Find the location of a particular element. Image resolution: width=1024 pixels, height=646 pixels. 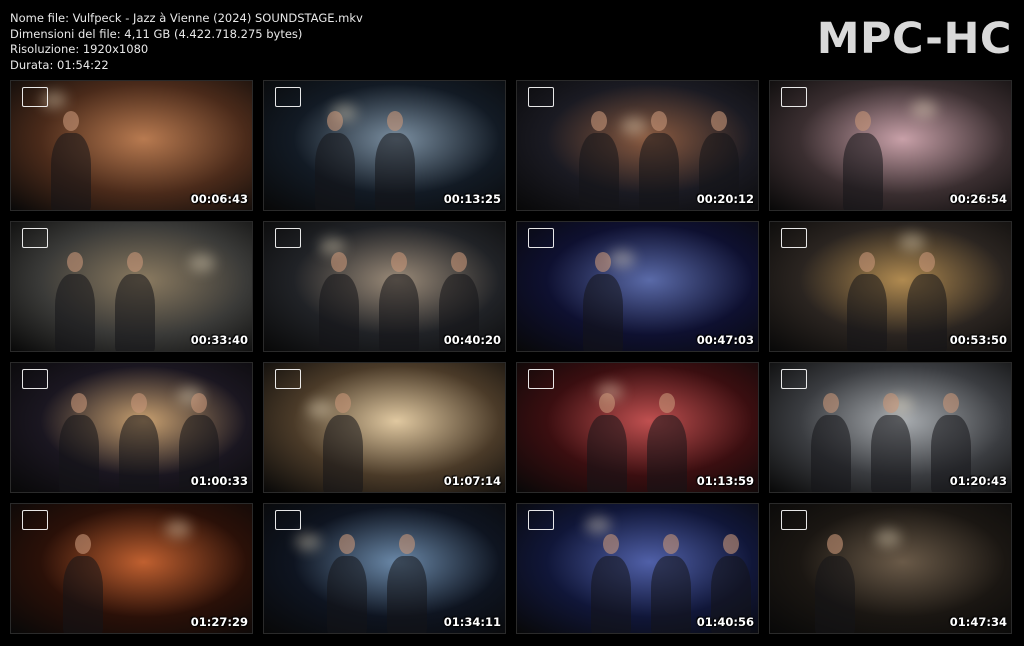

video-thumbnail: 01:13:59 is located at coordinates (637, 427).